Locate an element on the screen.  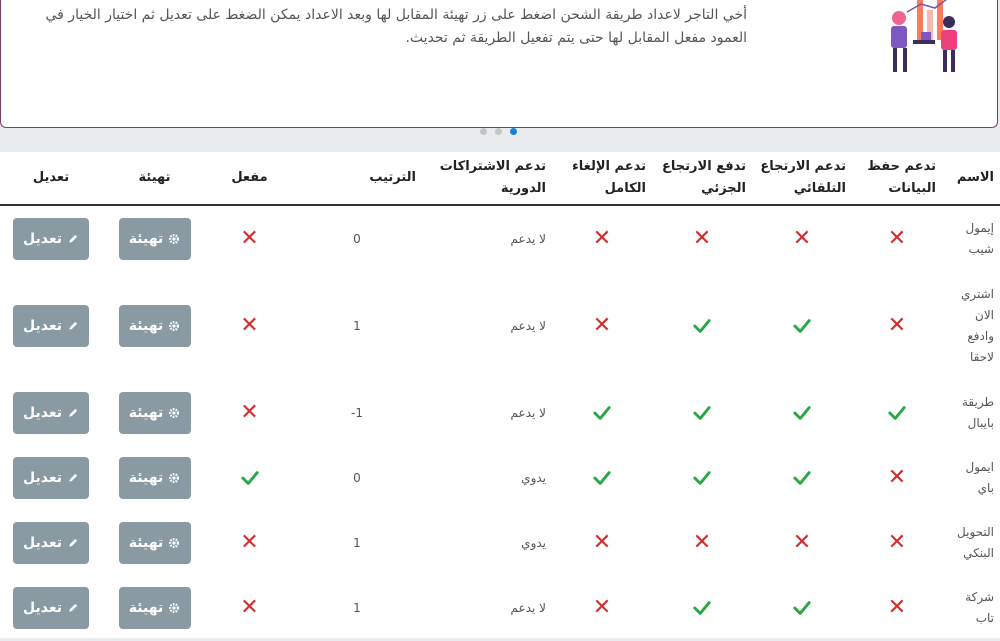
carousel-dots is located at coordinates (498, 131).